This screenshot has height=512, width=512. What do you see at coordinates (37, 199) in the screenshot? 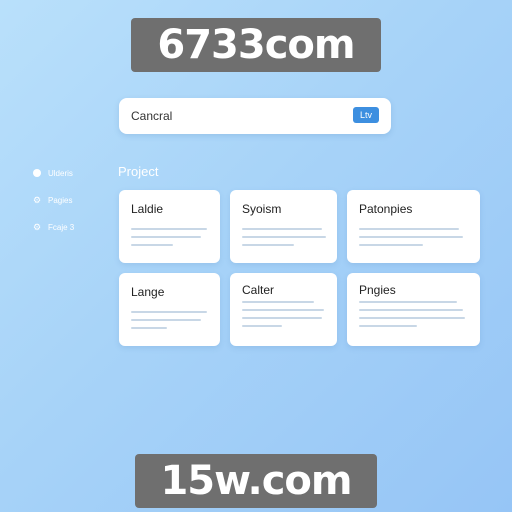
I see `gear-icon: ⚙` at bounding box center [37, 199].